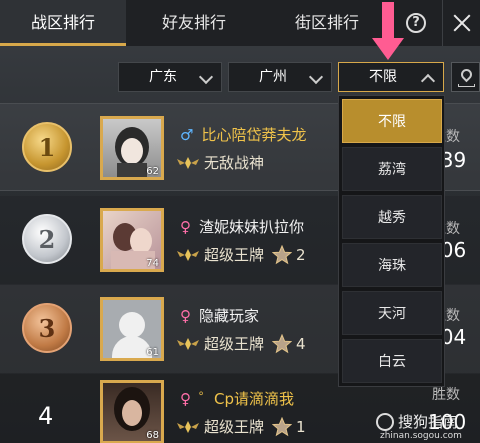  I want to click on player-name-text: 比心陪岱莽夫龙, so click(254, 135).